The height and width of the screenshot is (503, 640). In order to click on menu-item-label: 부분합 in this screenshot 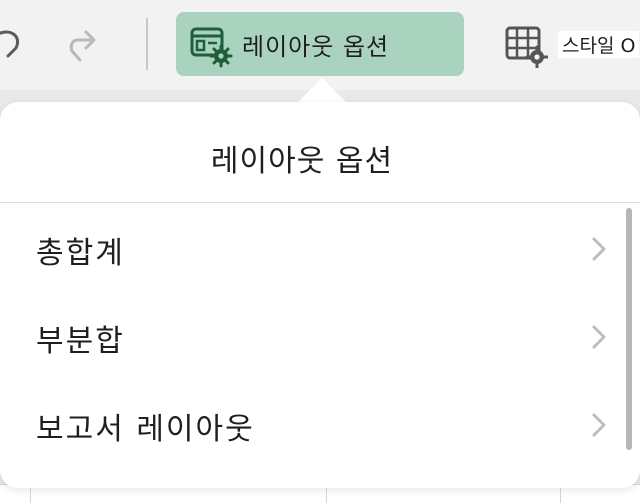, I will do `click(80, 341)`.